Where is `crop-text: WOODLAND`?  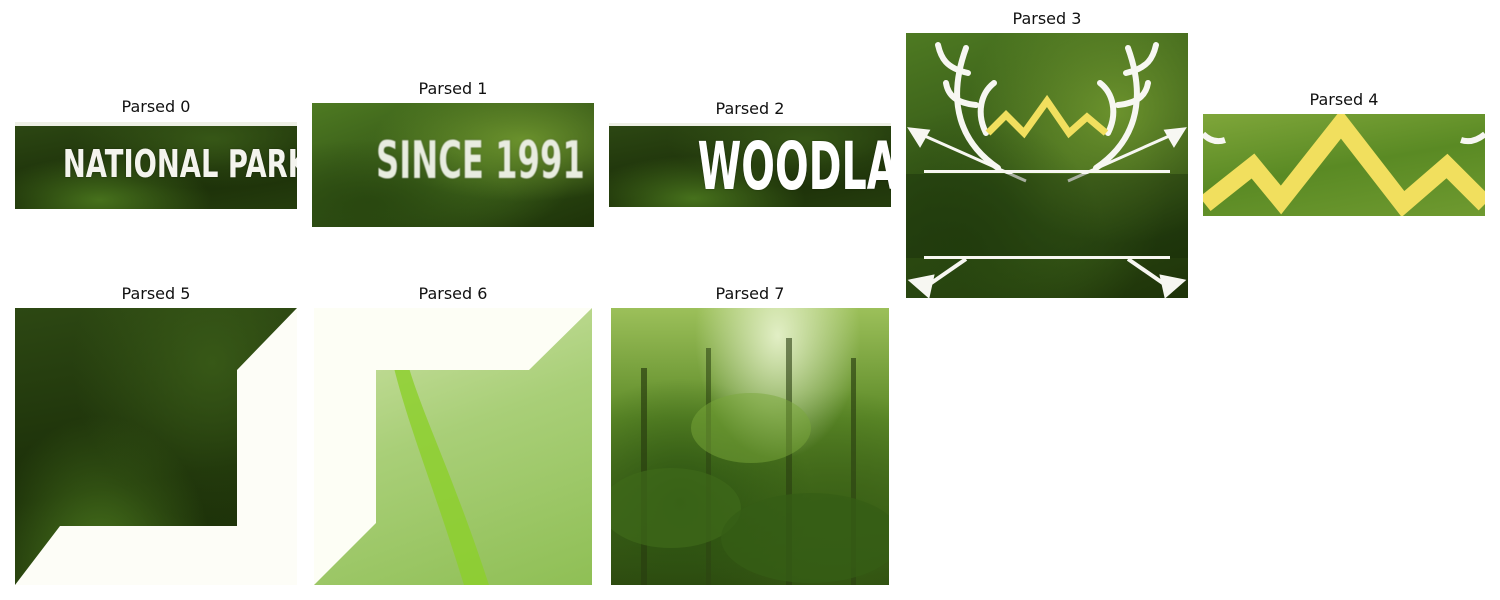 crop-text: WOODLAND is located at coordinates (794, 166).